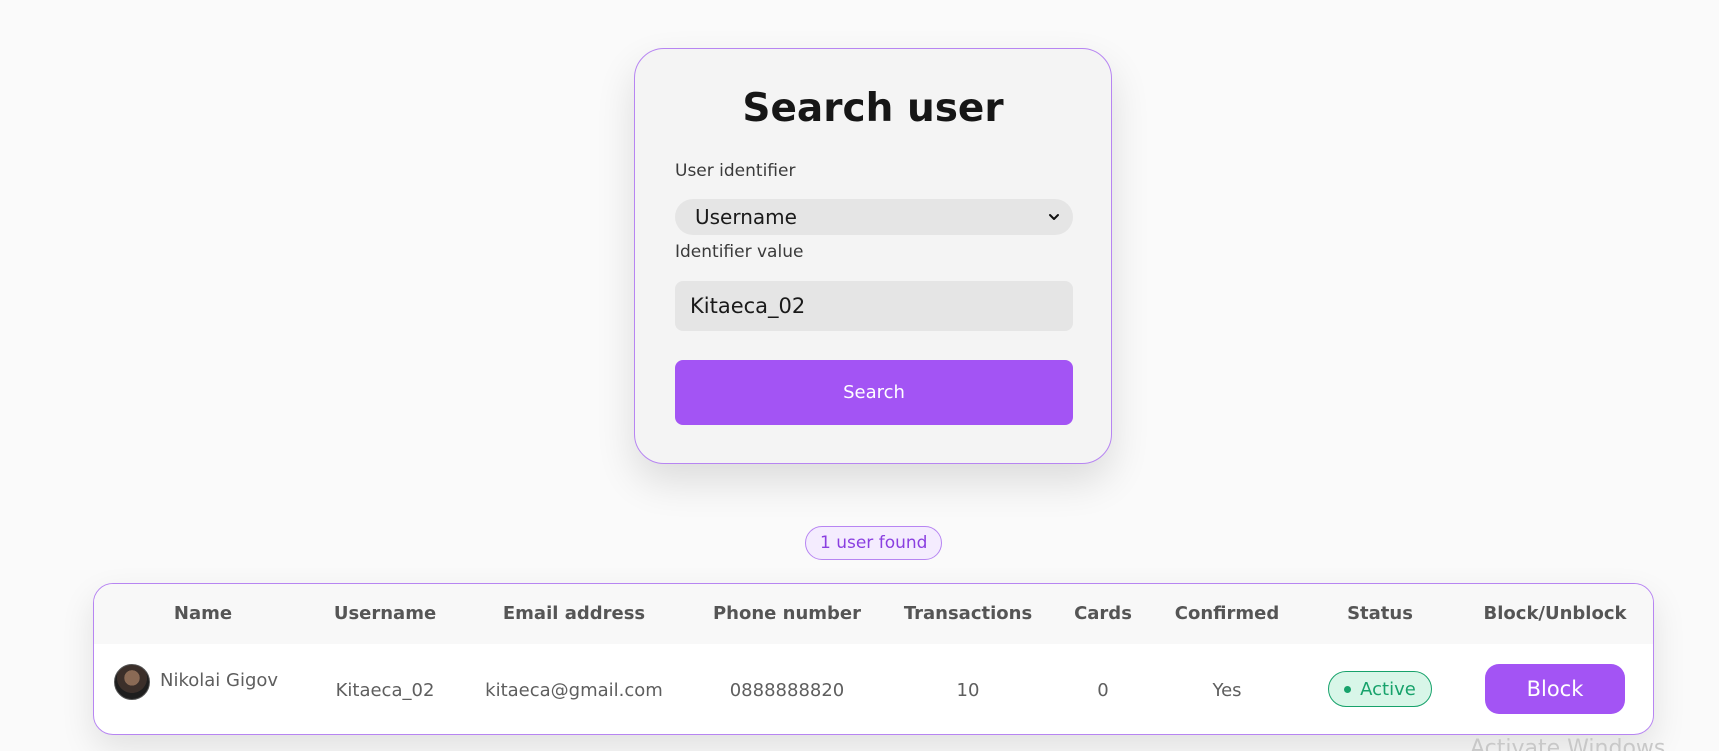 This screenshot has width=1719, height=751. I want to click on user-identifier-selected-value: Username, so click(746, 217).